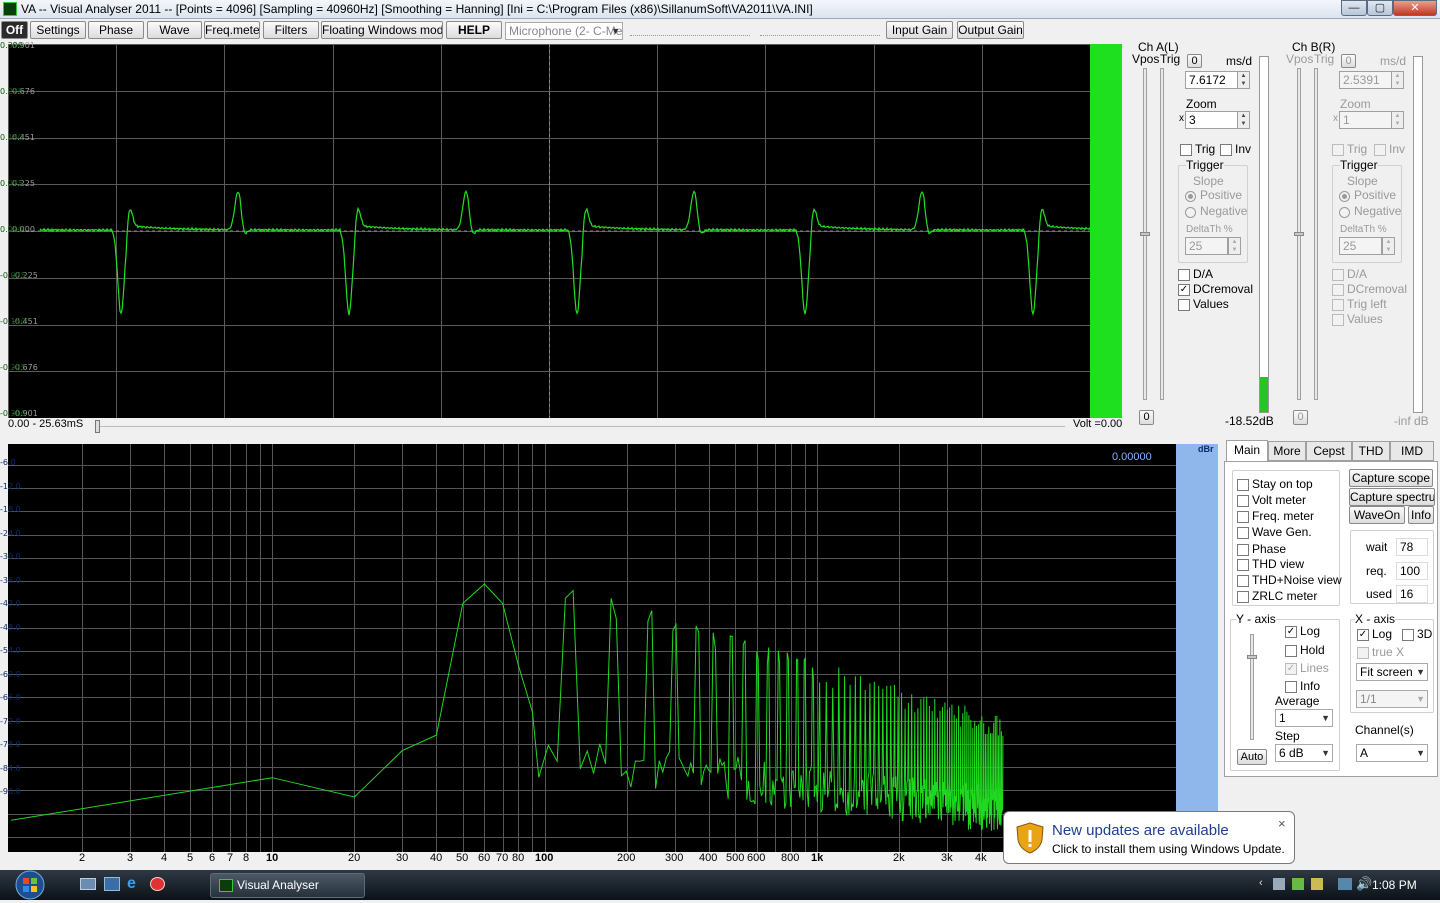 The image size is (1440, 903). Describe the element at coordinates (1380, 150) in the screenshot. I see `channel-b-inv-checkbox` at that location.